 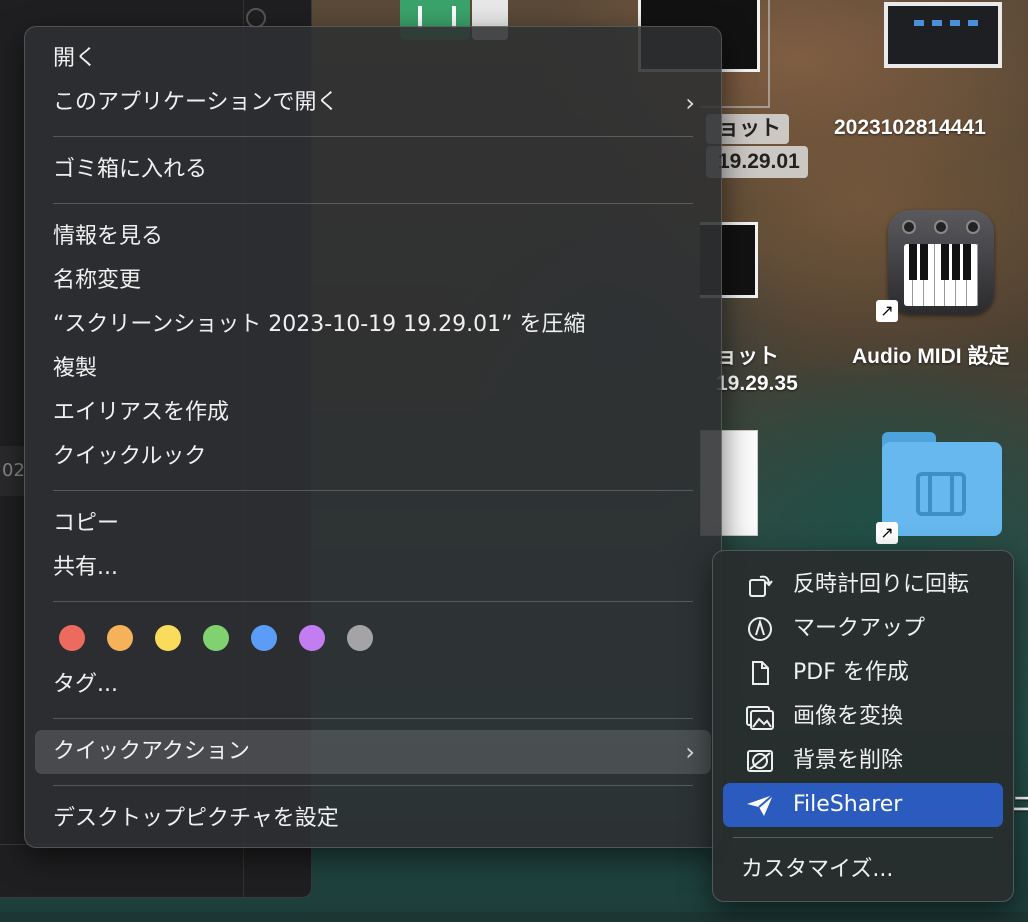 I want to click on film-icon, so click(x=941, y=494).